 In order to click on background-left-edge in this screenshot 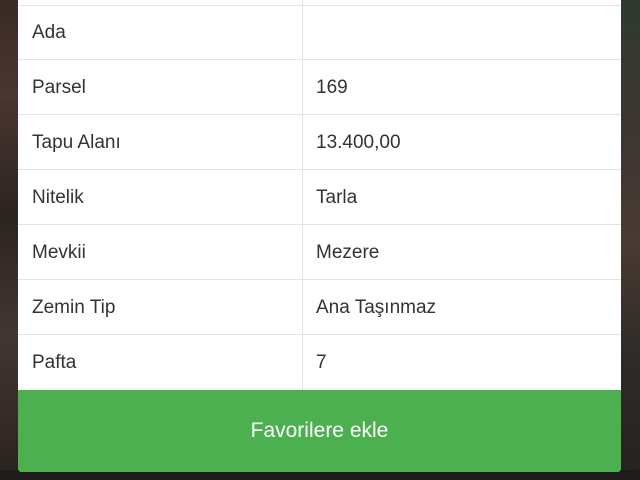, I will do `click(9, 240)`.